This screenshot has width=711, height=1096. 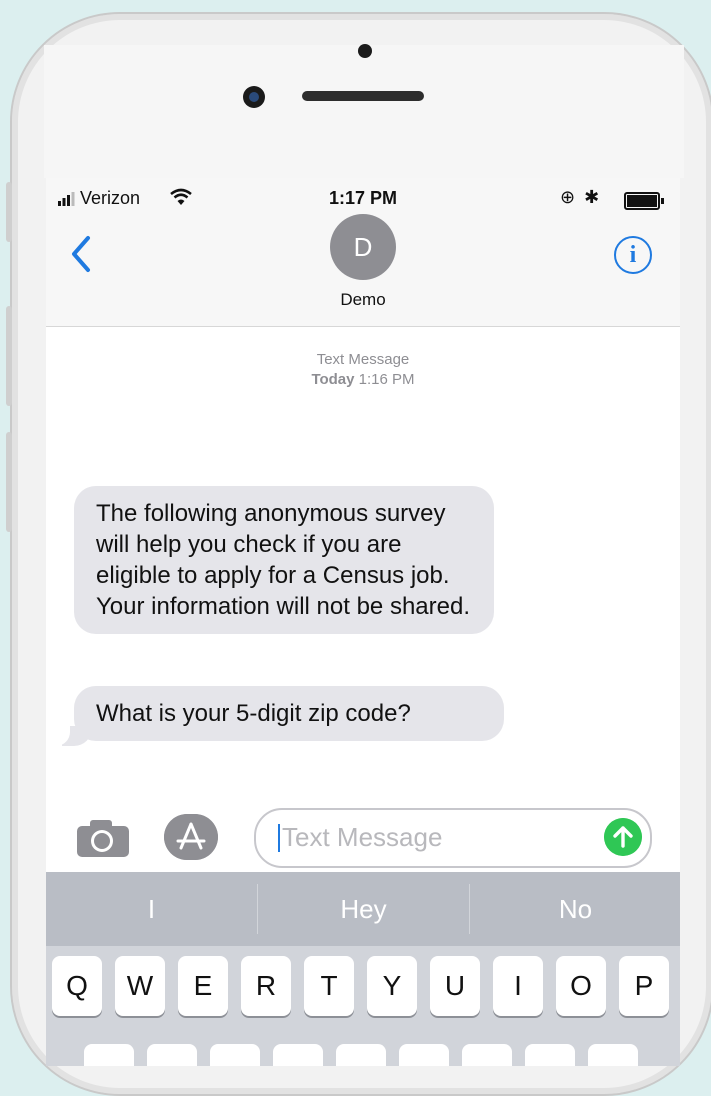 I want to click on predictive-bar: I Hey No, so click(x=363, y=909).